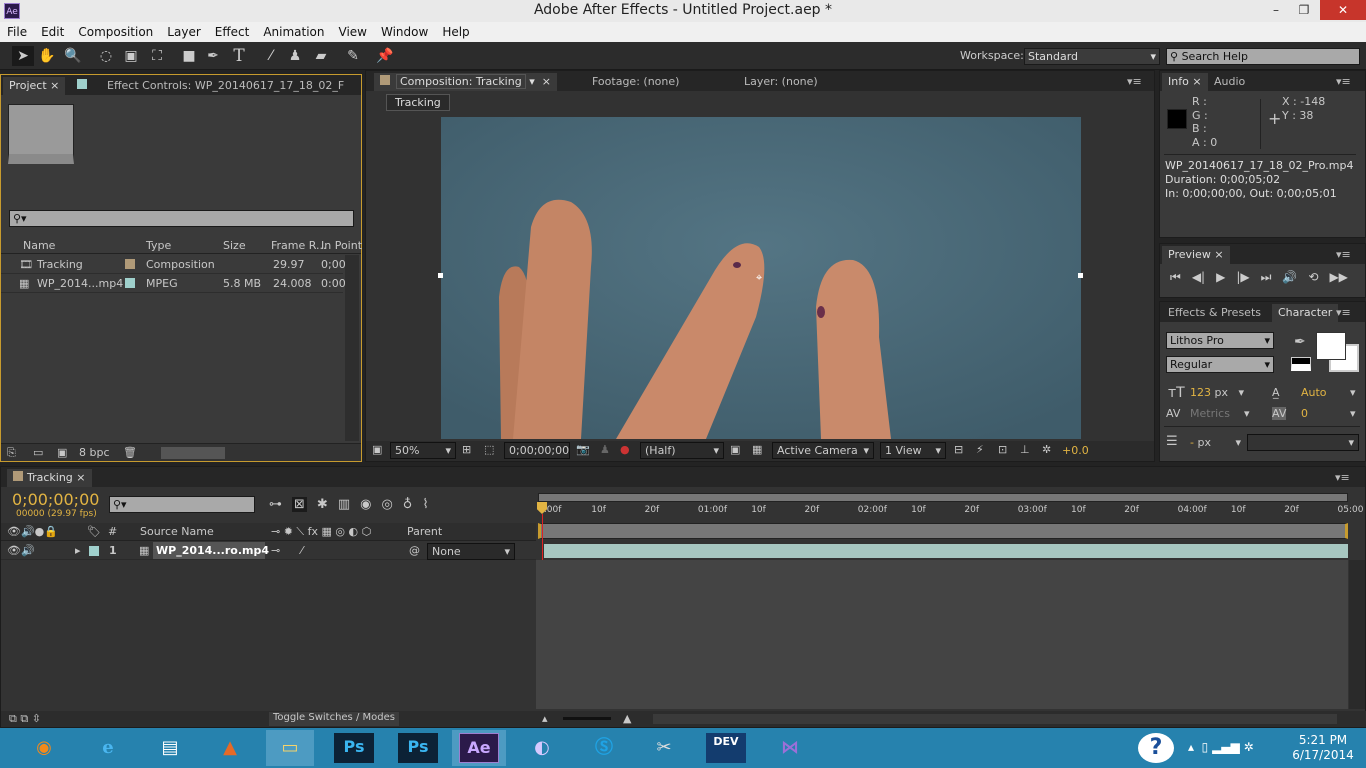  Describe the element at coordinates (1046, 449) in the screenshot. I see `exposure-icon: ✲` at that location.